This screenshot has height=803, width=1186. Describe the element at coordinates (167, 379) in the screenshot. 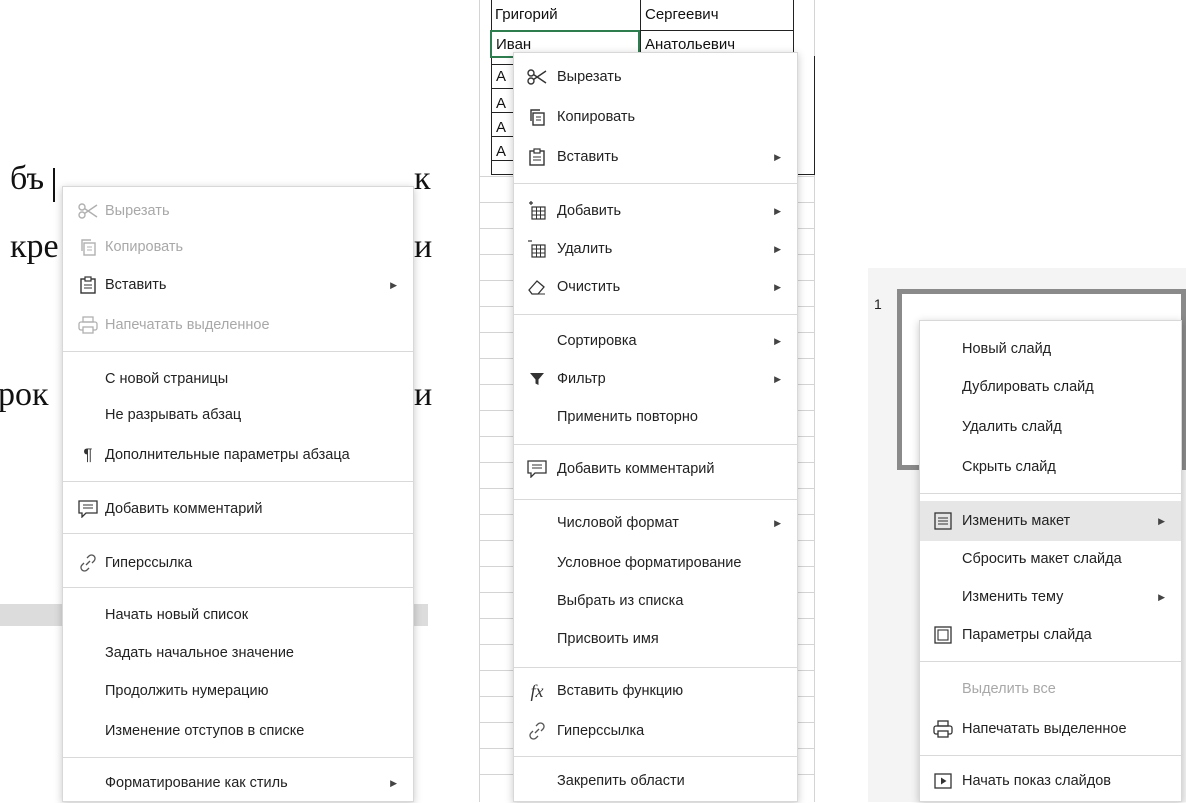

I see `menu-label: С новой страницы` at that location.